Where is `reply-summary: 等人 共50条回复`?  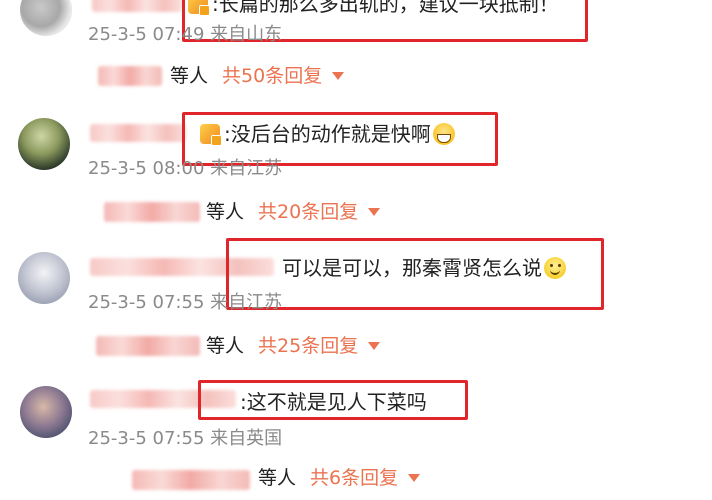 reply-summary: 等人 共50条回复 is located at coordinates (257, 76).